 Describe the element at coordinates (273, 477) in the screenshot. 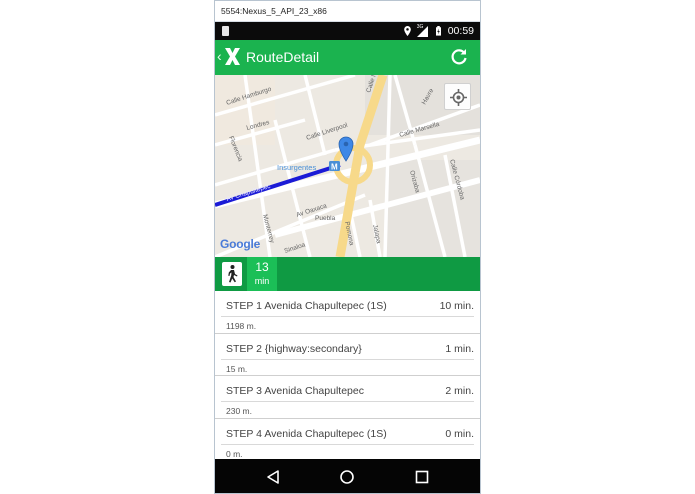

I see `back-triangle-icon` at that location.